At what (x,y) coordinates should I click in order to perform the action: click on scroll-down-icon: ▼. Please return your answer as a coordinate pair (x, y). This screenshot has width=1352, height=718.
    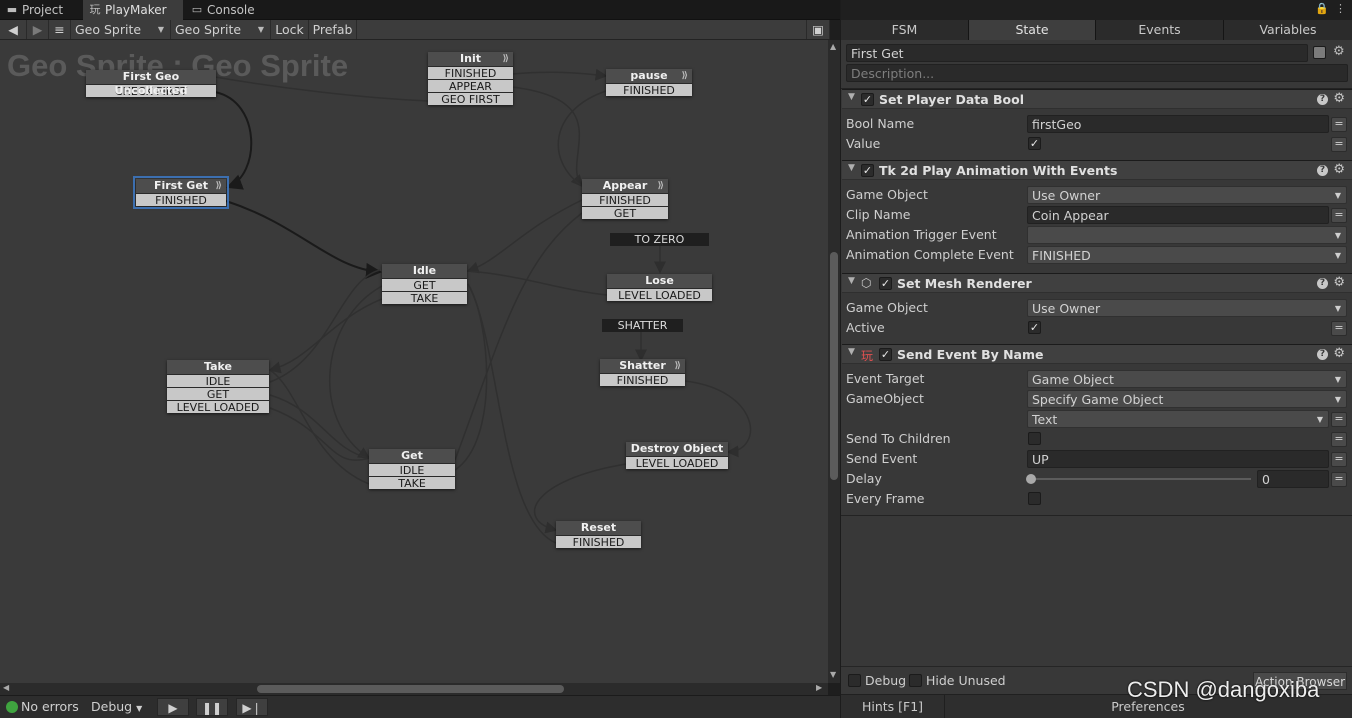
    Looking at the image, I should click on (833, 674).